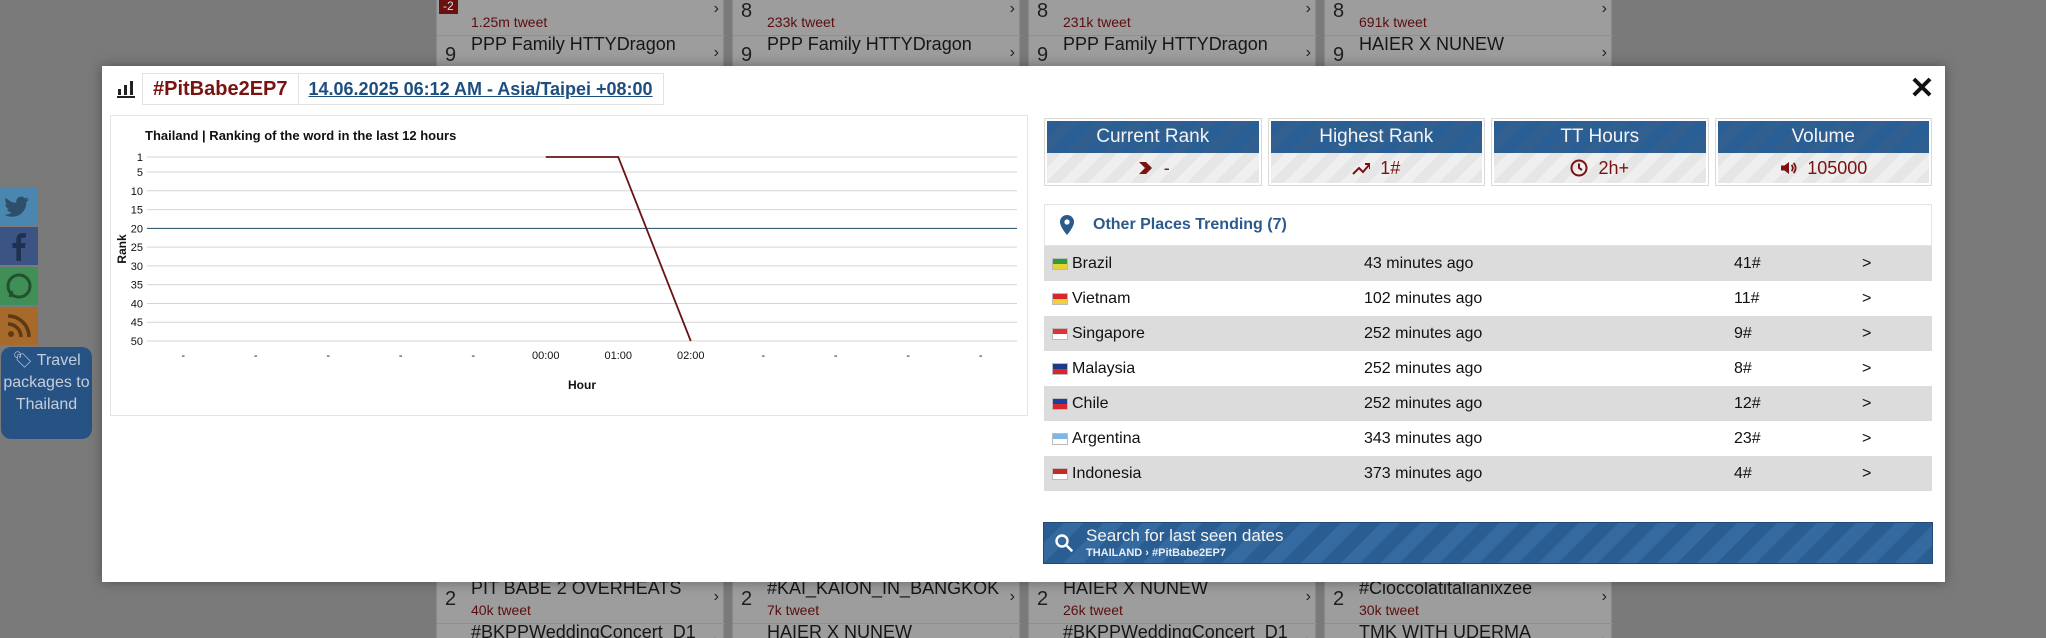 The height and width of the screenshot is (638, 2046). I want to click on y-tick-label: 40, so click(137, 304).